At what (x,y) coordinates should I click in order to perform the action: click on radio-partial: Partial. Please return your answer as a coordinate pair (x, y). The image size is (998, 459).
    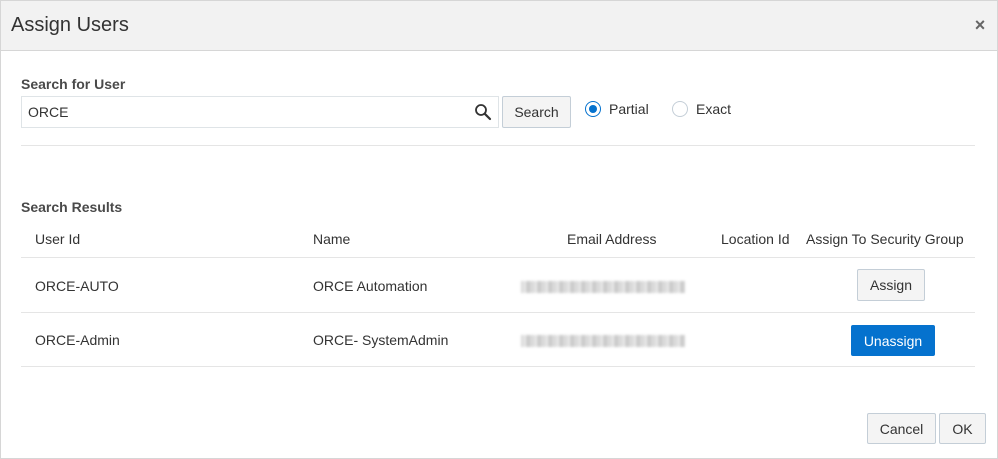
    Looking at the image, I should click on (617, 109).